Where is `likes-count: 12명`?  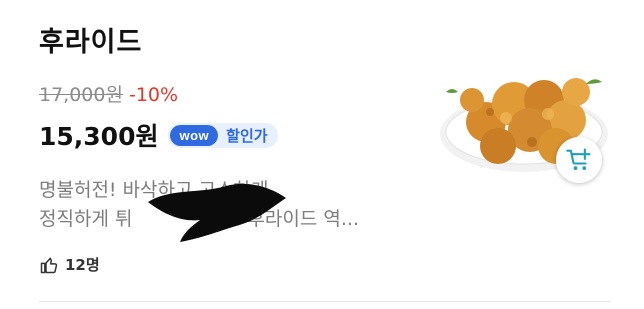
likes-count: 12명 is located at coordinates (82, 265).